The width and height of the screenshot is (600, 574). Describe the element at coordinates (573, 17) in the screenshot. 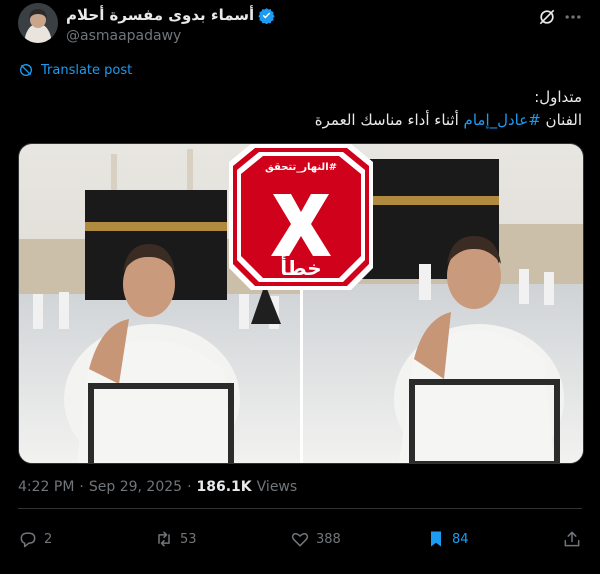

I see `more-options-icon` at that location.